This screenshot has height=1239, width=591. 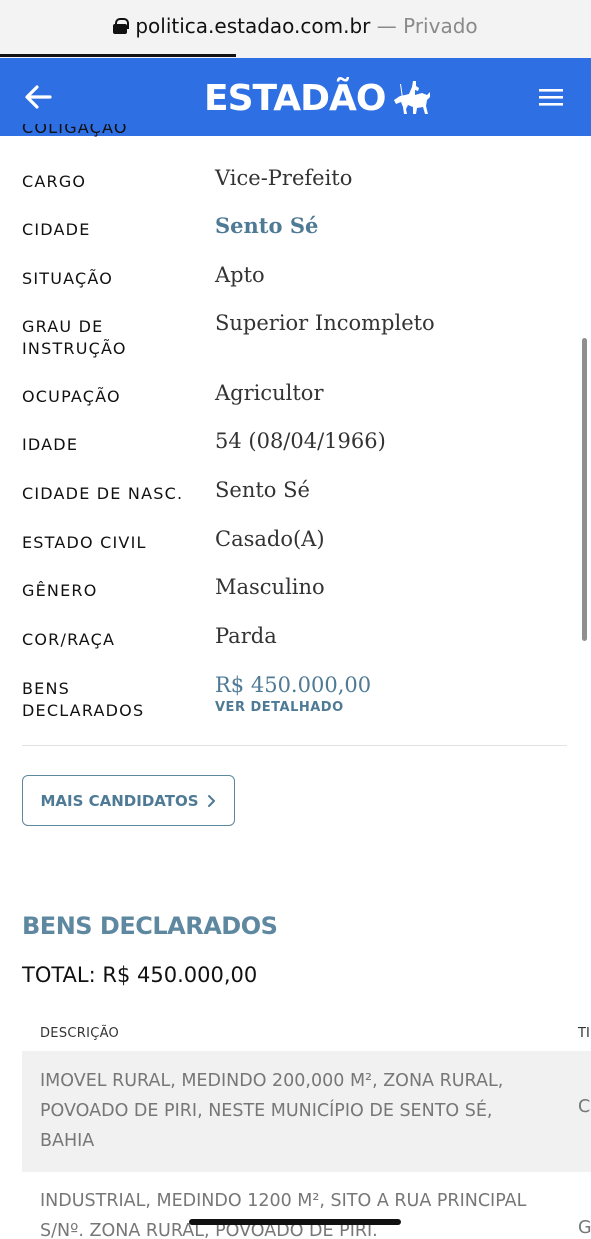 What do you see at coordinates (246, 636) in the screenshot?
I see `detail-value: Parda` at bounding box center [246, 636].